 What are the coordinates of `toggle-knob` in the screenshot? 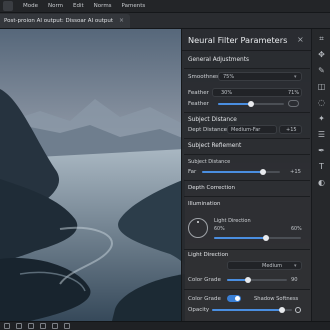 It's located at (237, 298).